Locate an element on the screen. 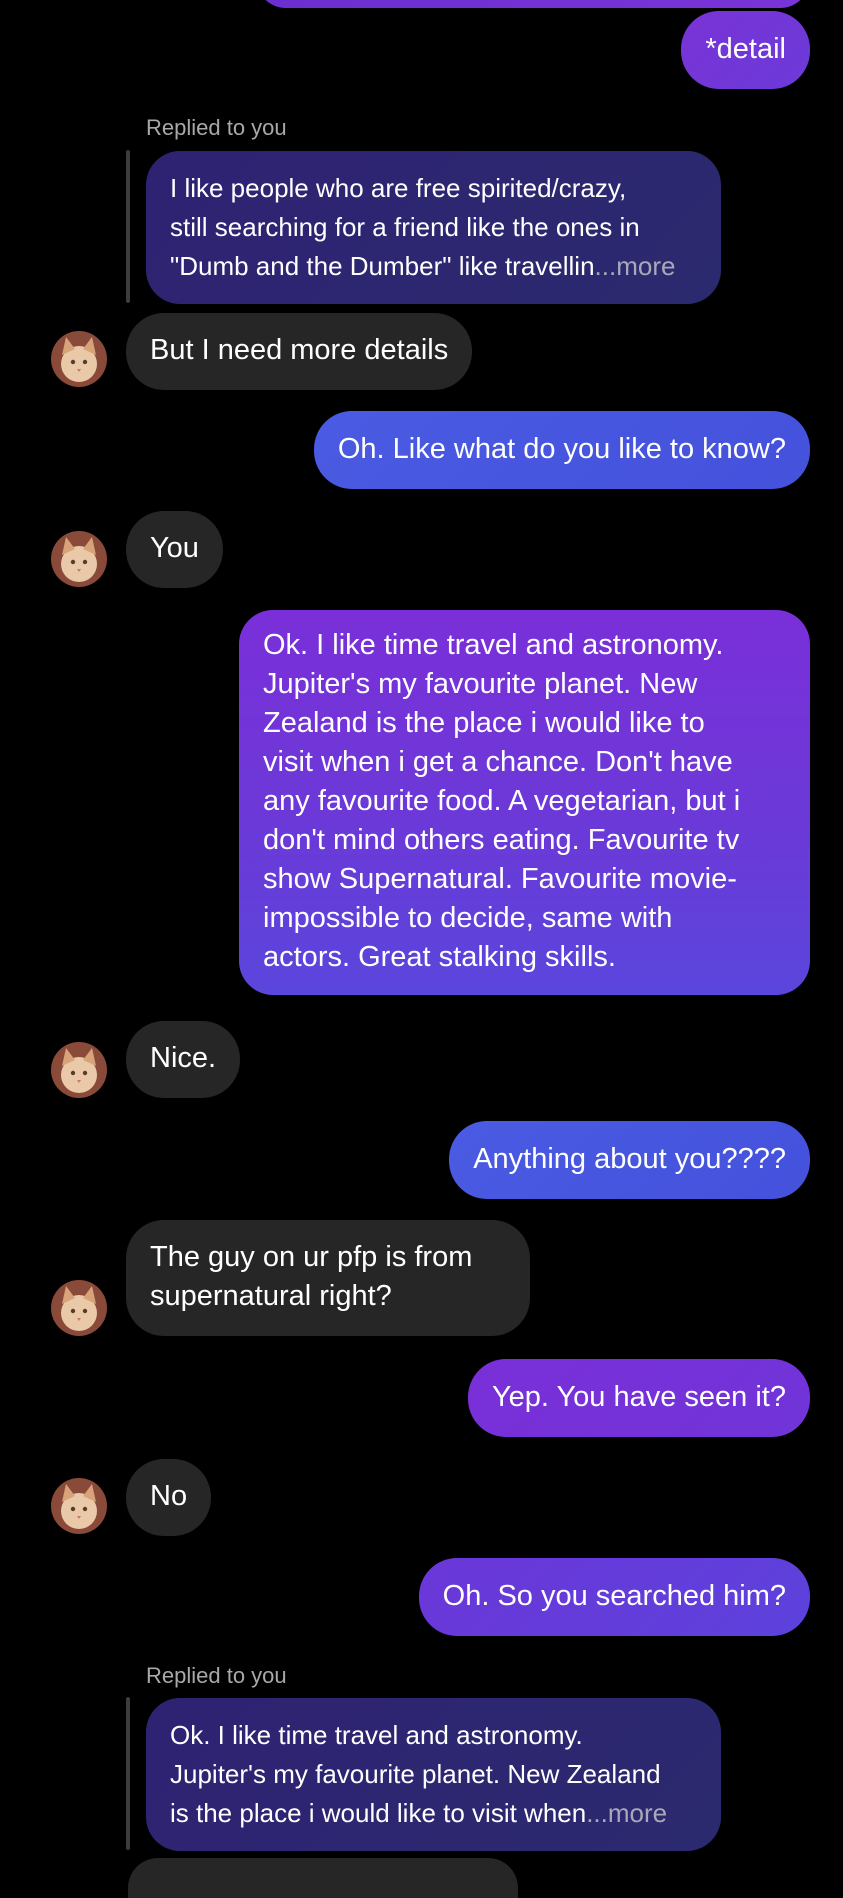 Image resolution: width=843 pixels, height=1898 pixels. message-bubble-partial is located at coordinates (533, 4).